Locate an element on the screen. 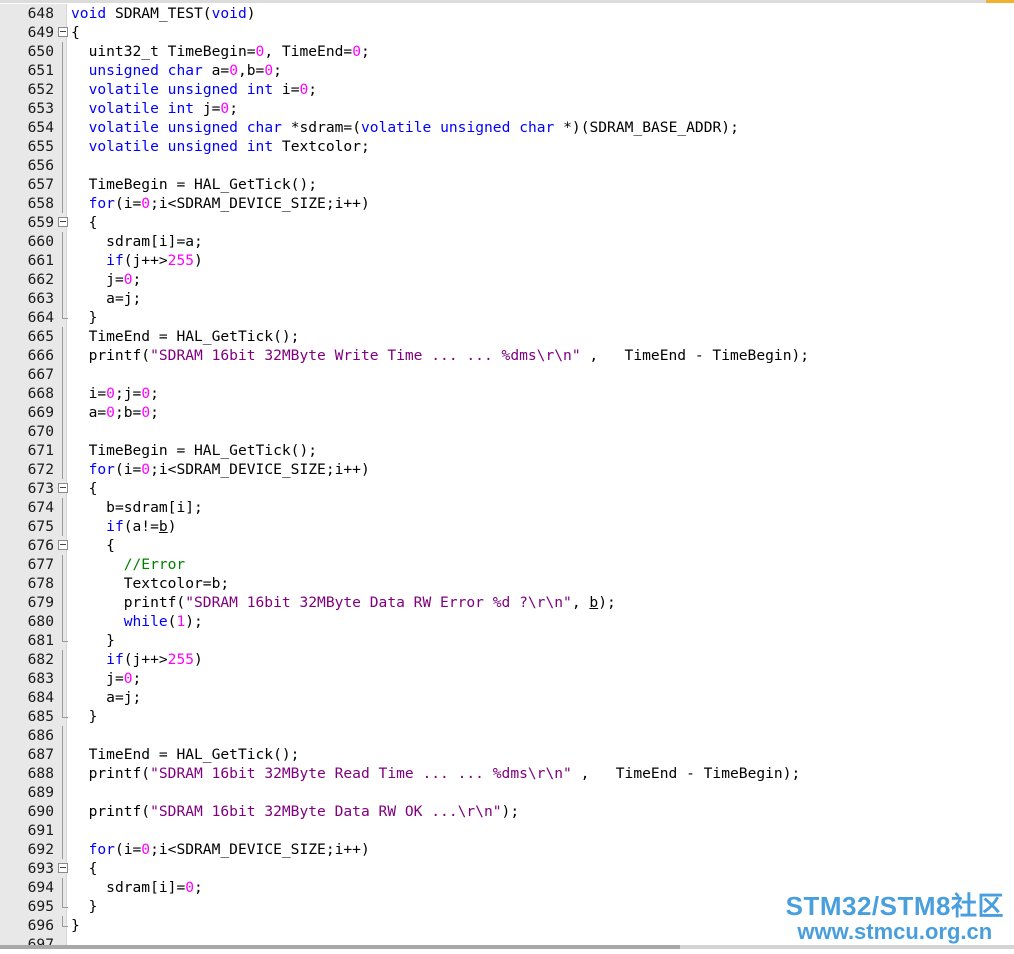 Image resolution: width=1014 pixels, height=954 pixels. code-line: 657 TimeBegin = HAL_GetTick(); is located at coordinates (507, 184).